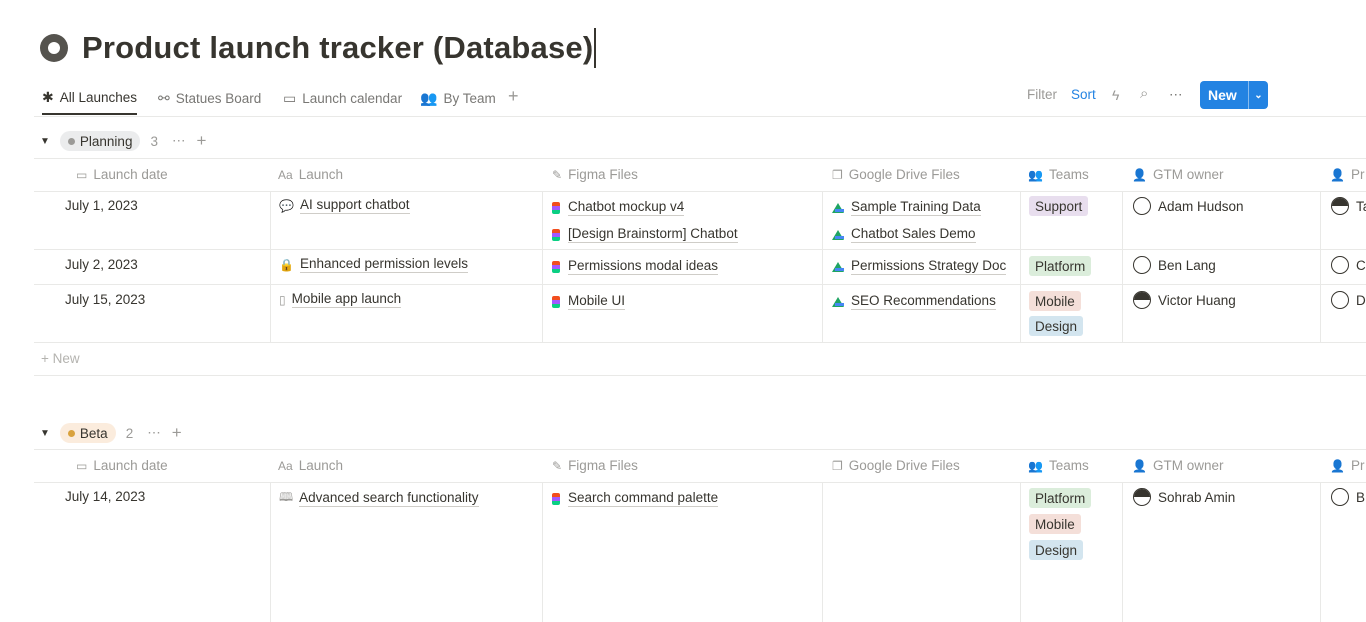 This screenshot has width=1366, height=622. Describe the element at coordinates (700, 359) in the screenshot. I see `new-row-button: + New` at that location.